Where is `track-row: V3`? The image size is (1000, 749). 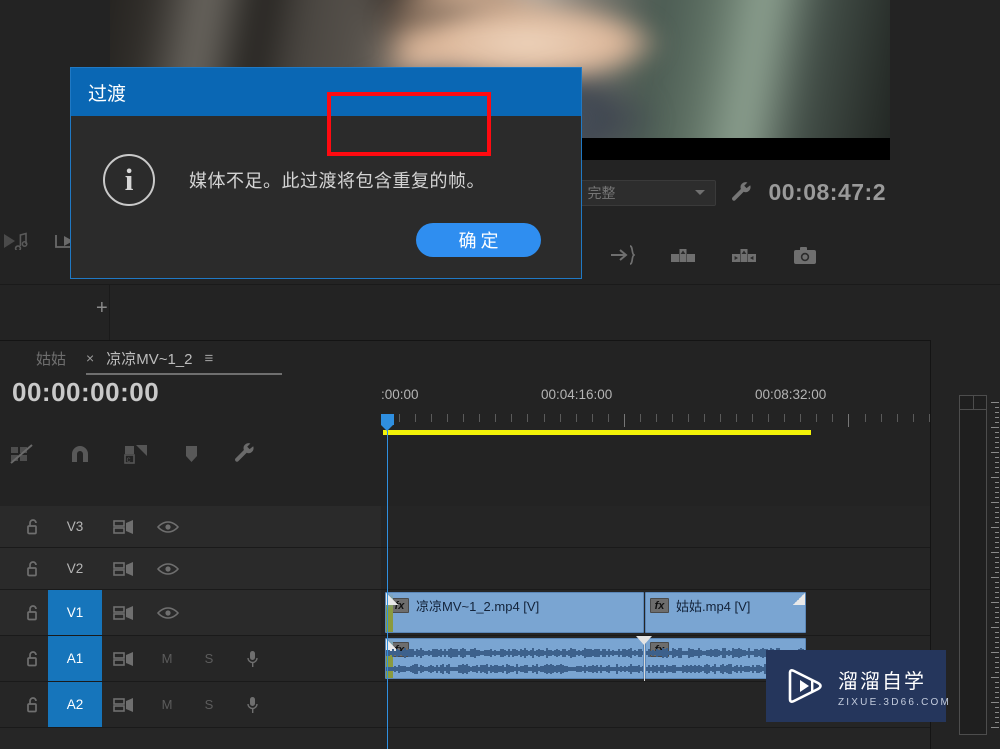
track-row: V3 is located at coordinates (465, 527).